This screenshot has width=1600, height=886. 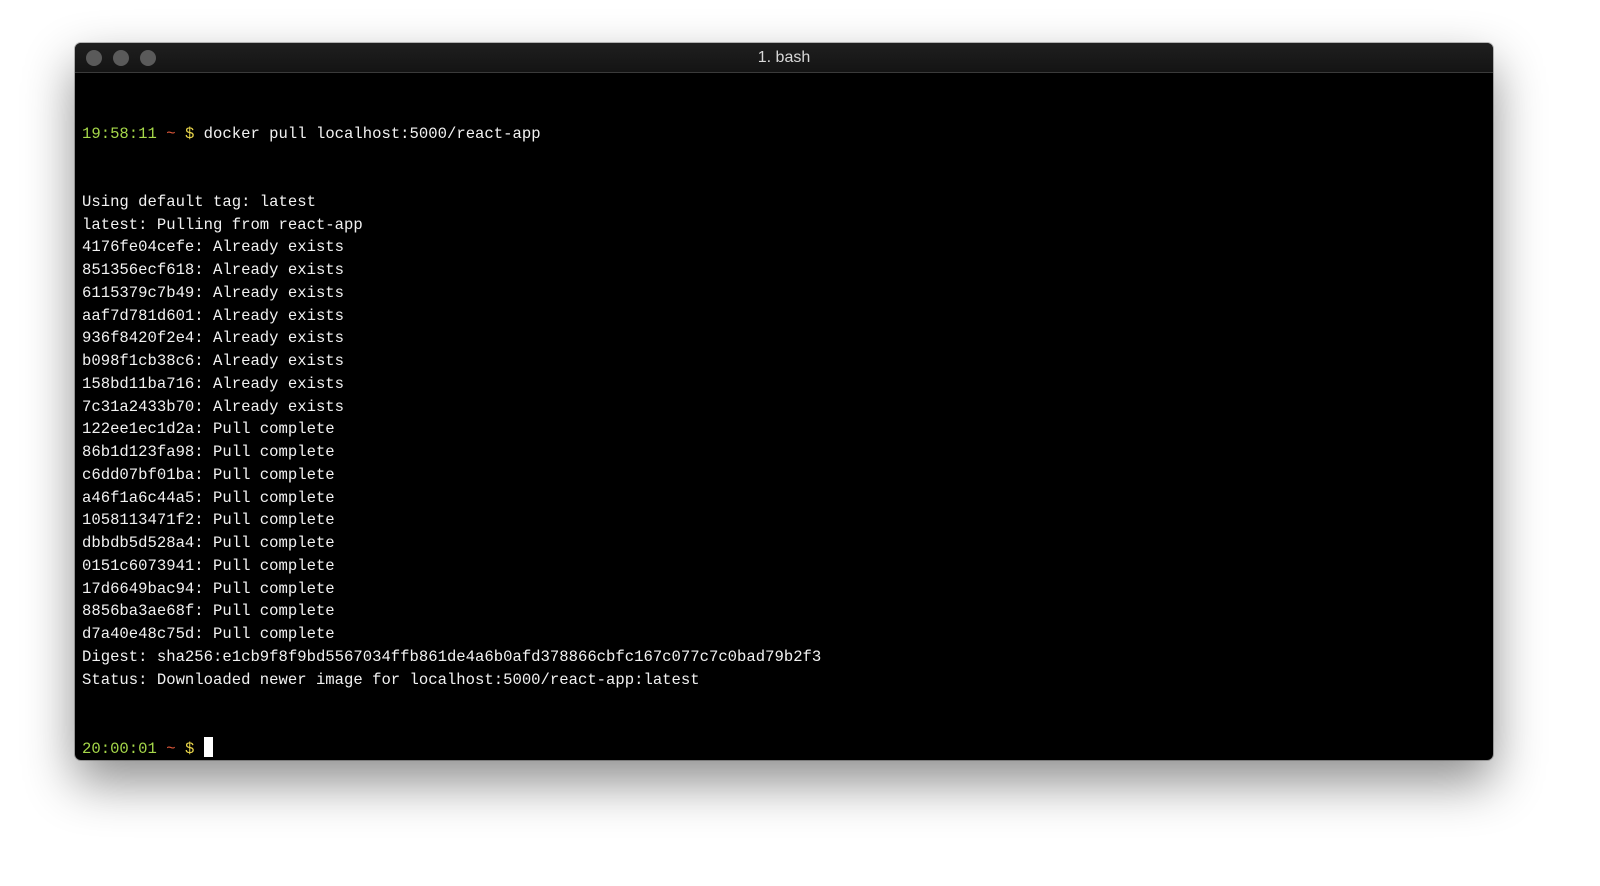 What do you see at coordinates (372, 133) in the screenshot?
I see `command-text: docker pull localhost:5000/react-app` at bounding box center [372, 133].